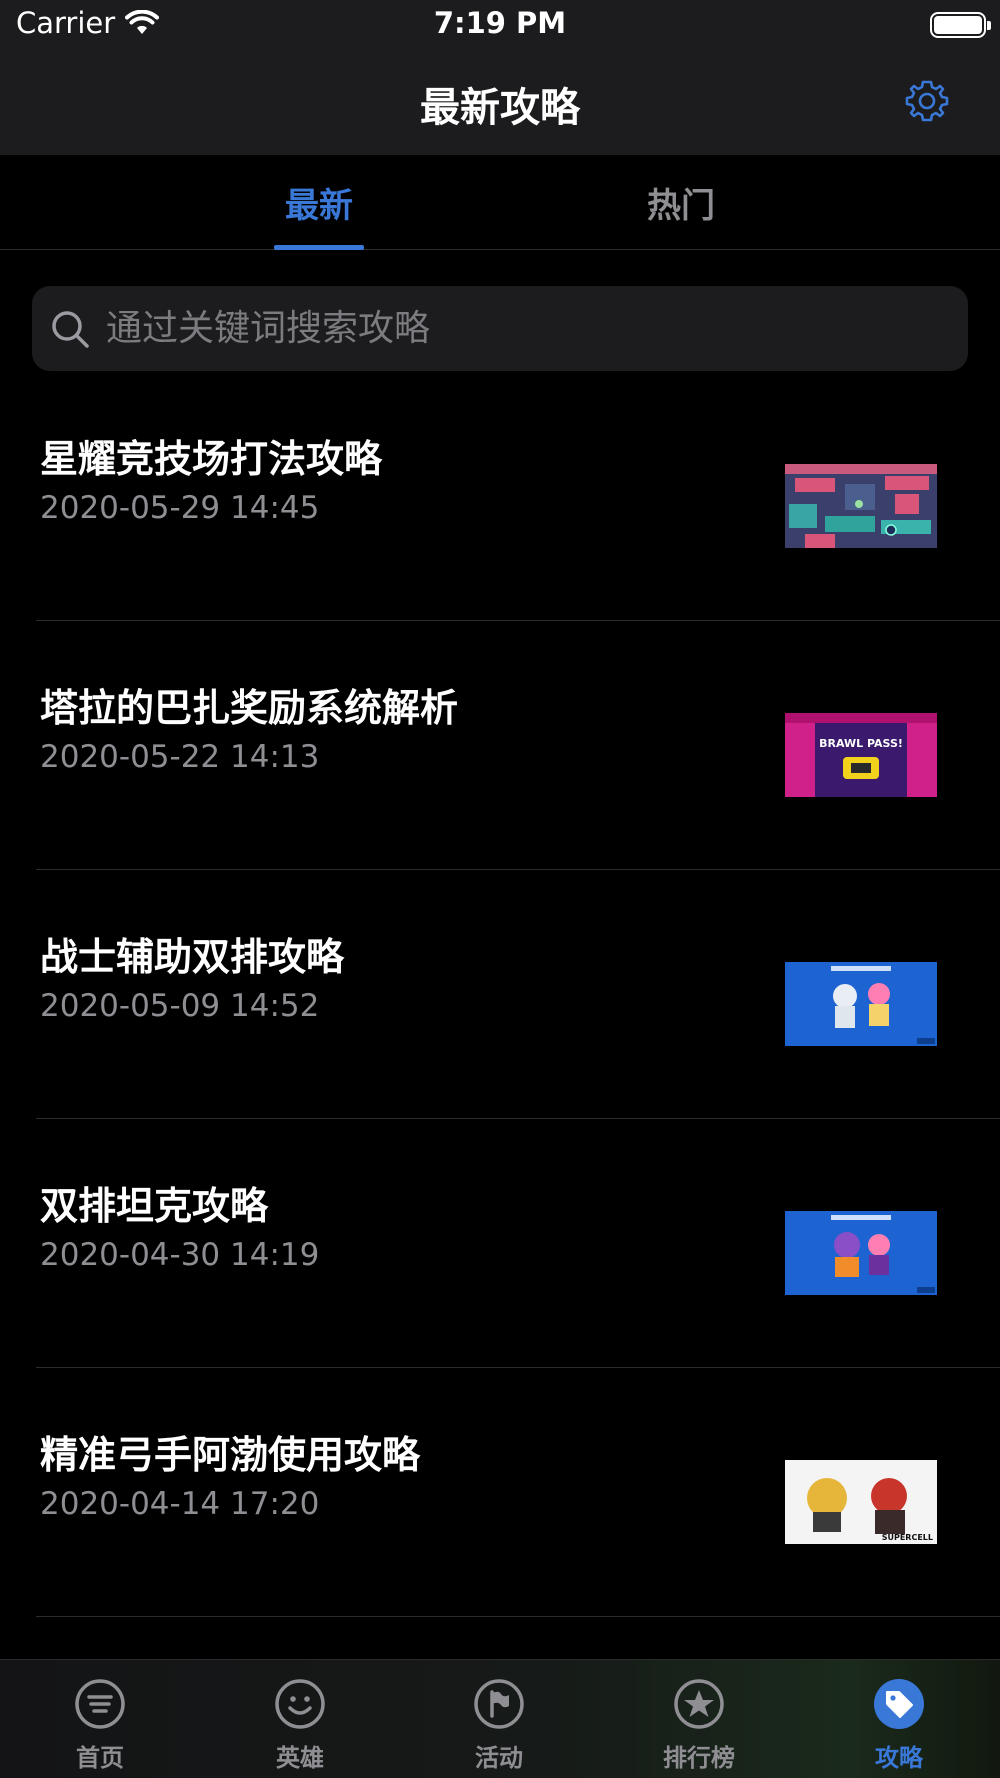 The width and height of the screenshot is (1000, 1778). I want to click on tabbar-item-events: 活动, so click(499, 1719).